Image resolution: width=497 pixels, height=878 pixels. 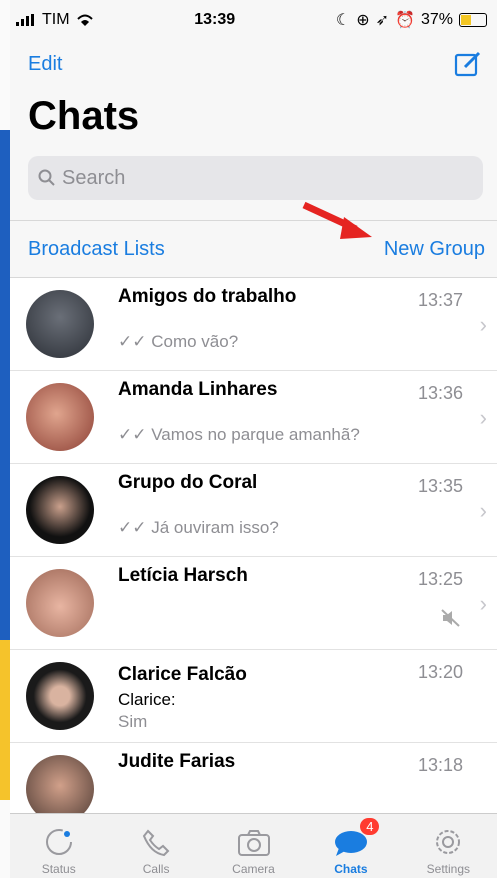 I want to click on clock: 13:39, so click(x=215, y=19).